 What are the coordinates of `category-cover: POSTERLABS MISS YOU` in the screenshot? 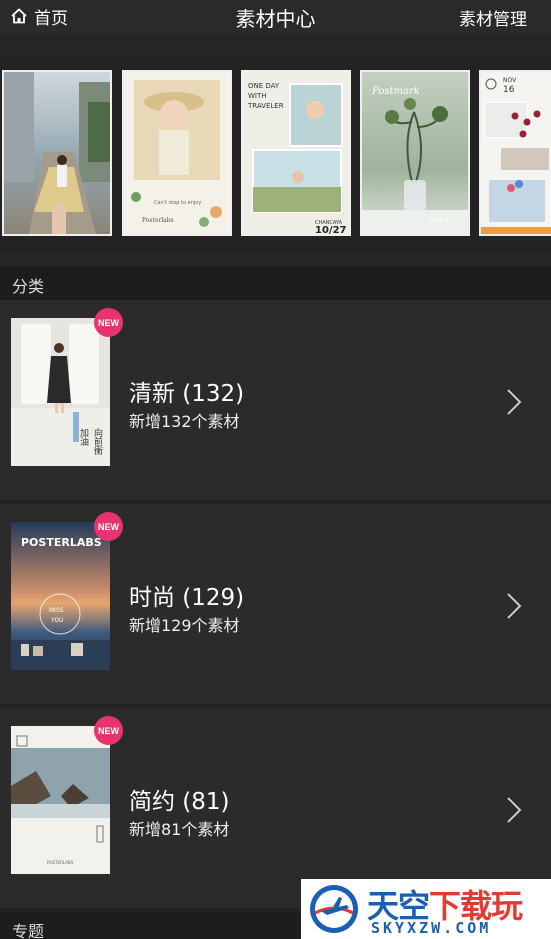 It's located at (60, 596).